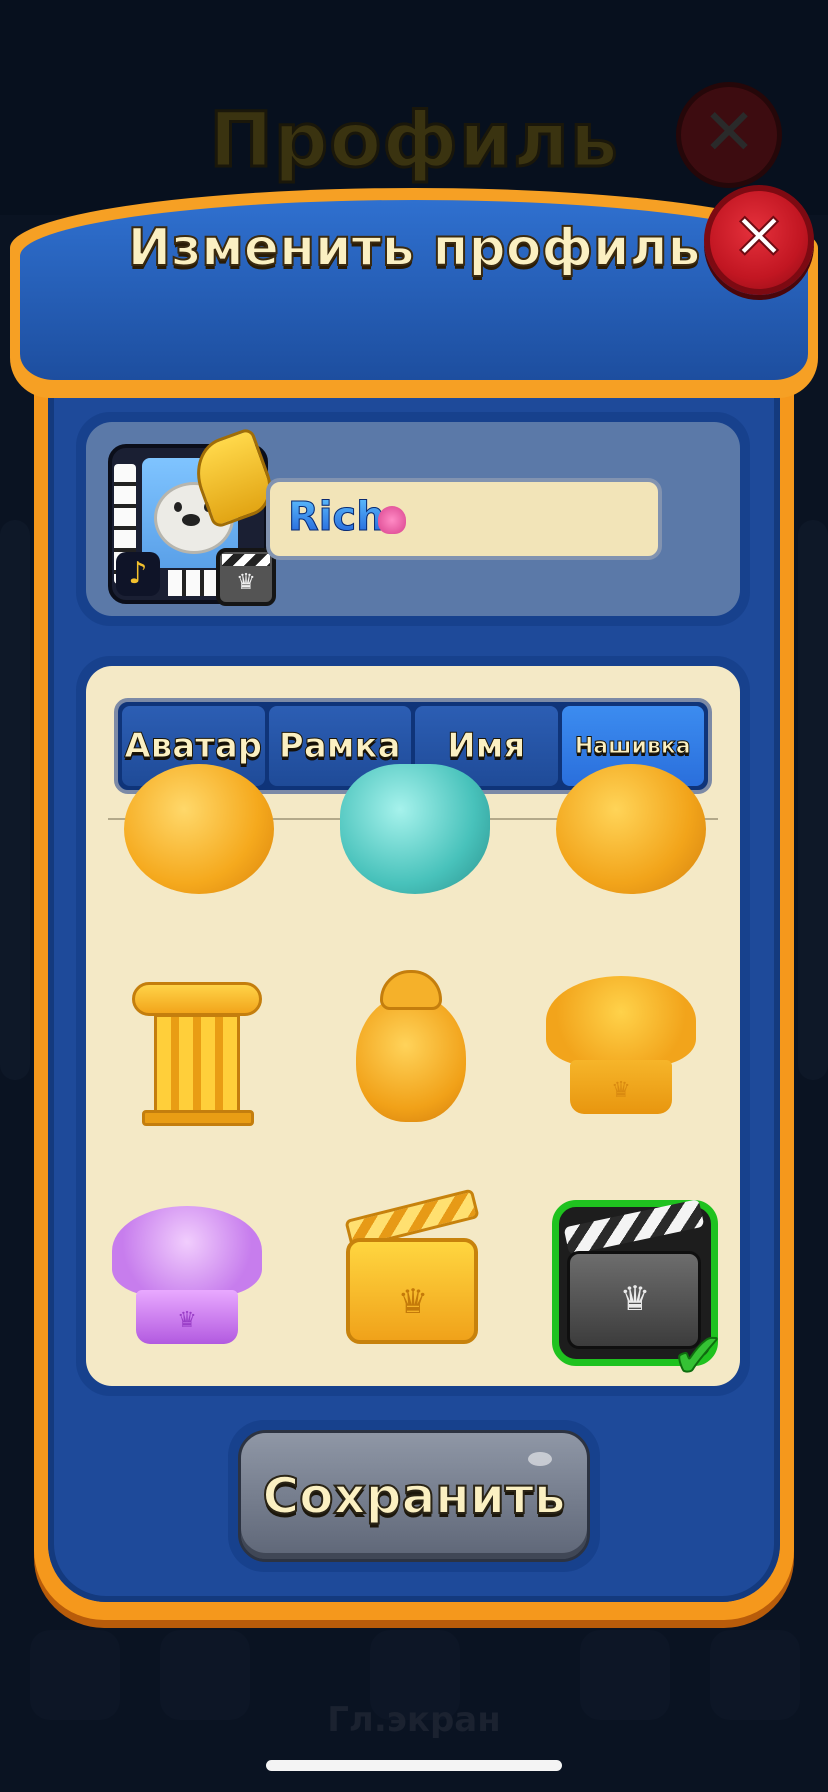 Image resolution: width=828 pixels, height=1792 pixels. I want to click on close-button: ✕, so click(759, 240).